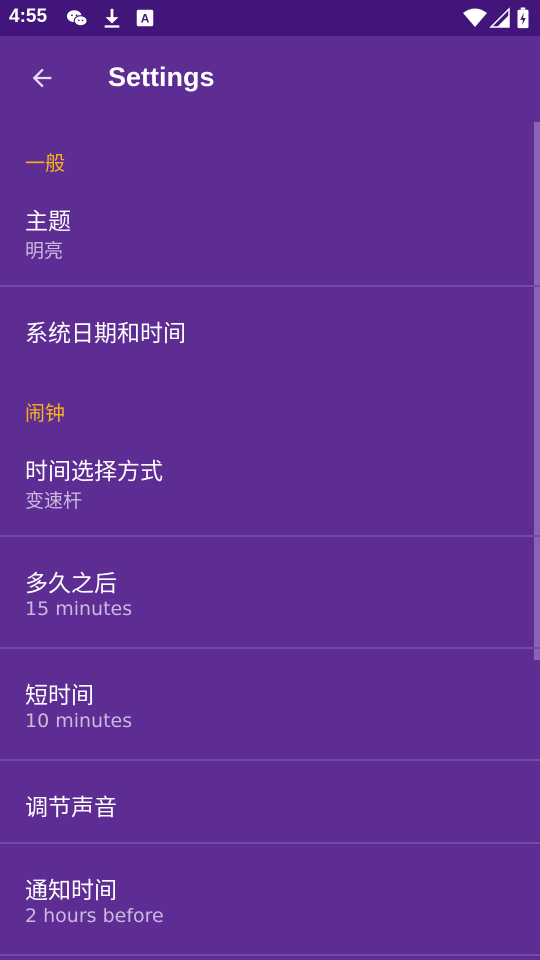 This screenshot has height=960, width=540. Describe the element at coordinates (45, 163) in the screenshot. I see `section-header-general: 一般` at that location.